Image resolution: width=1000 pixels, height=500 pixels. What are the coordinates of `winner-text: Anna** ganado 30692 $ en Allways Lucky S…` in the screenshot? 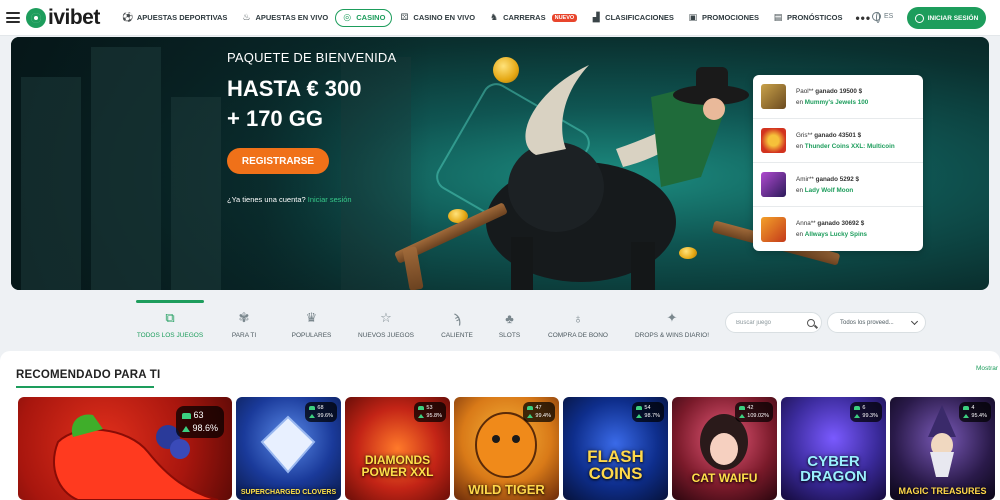 It's located at (831, 229).